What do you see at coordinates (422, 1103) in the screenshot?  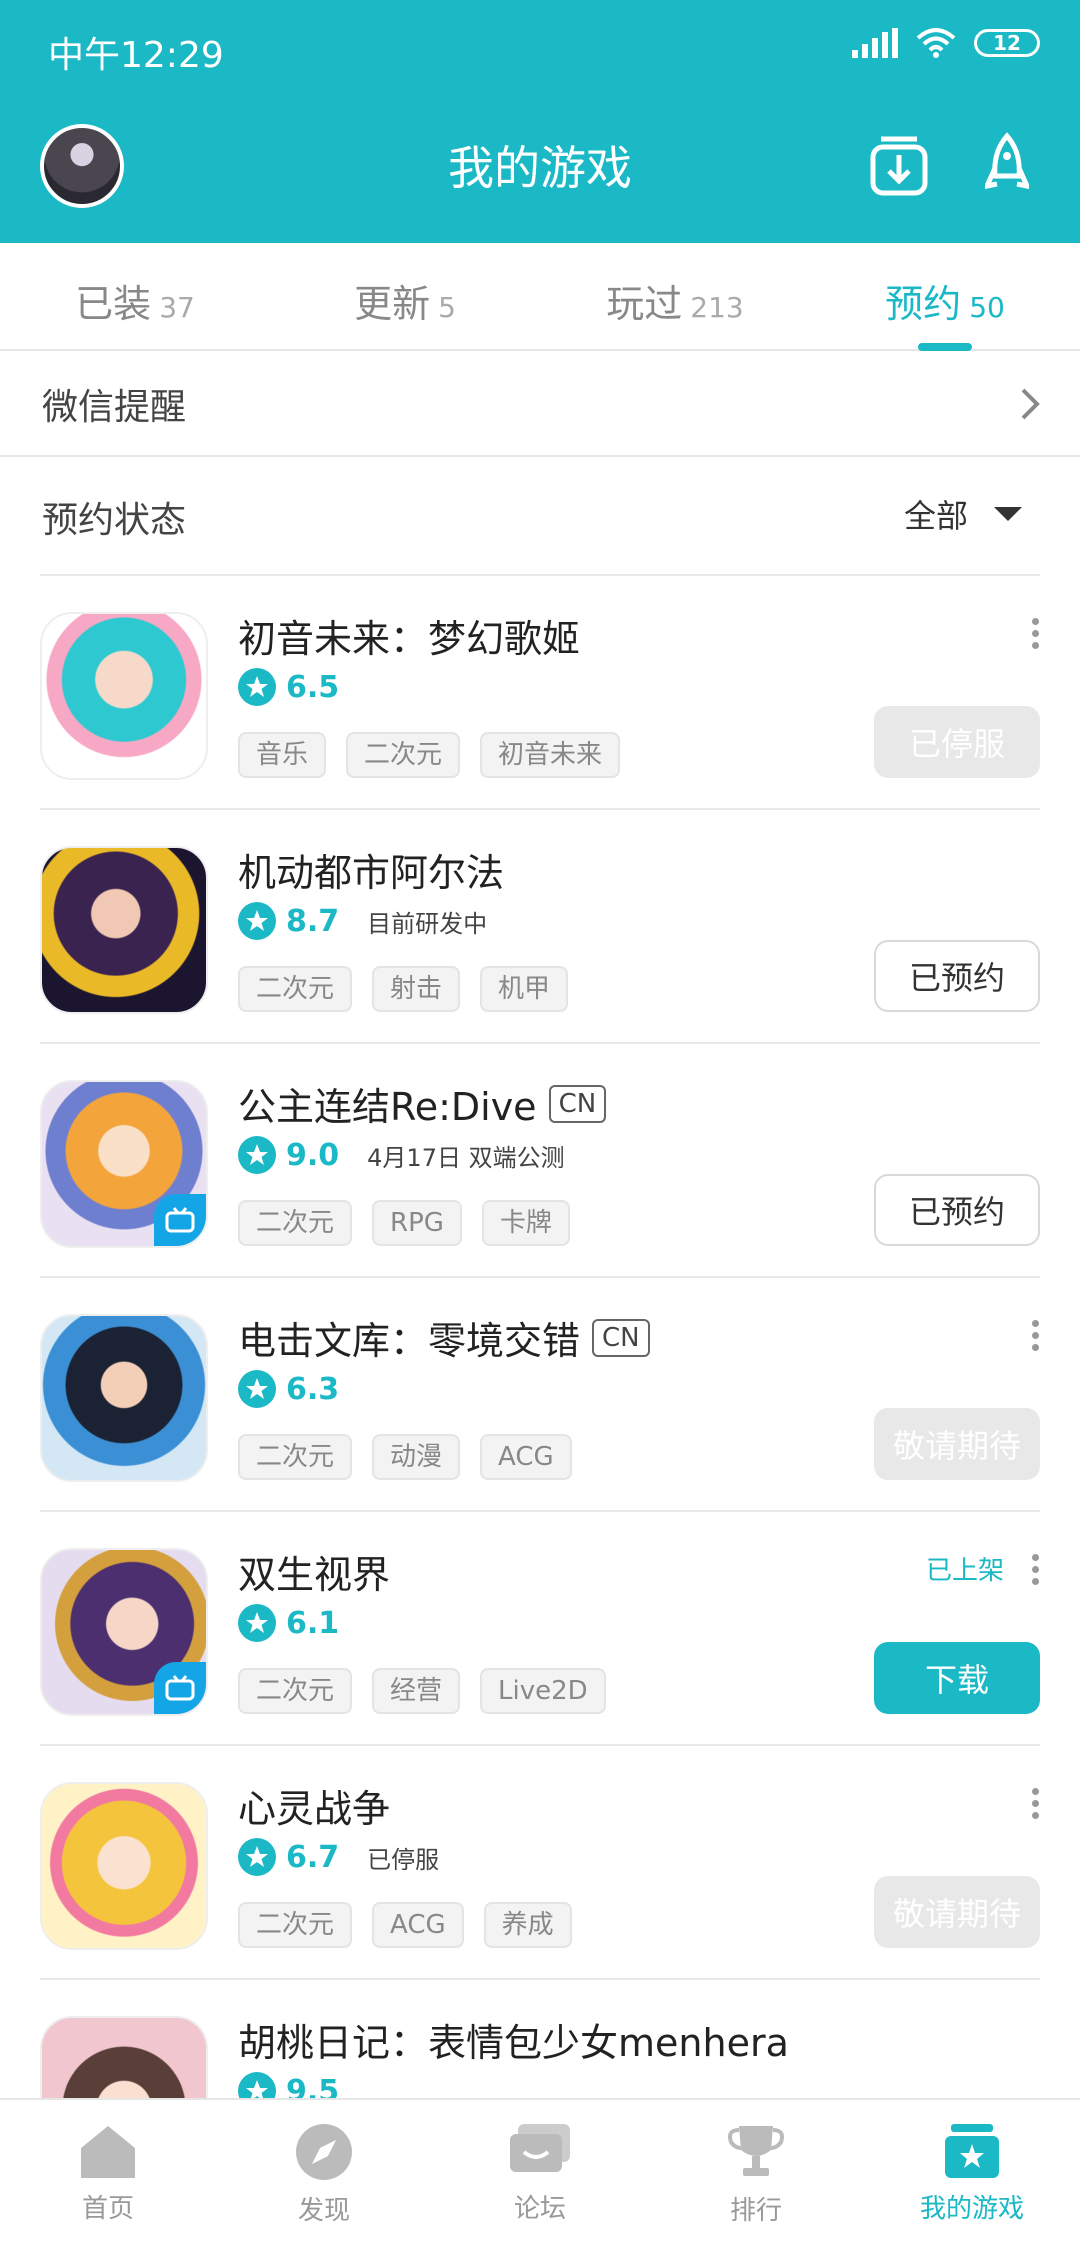 I see `game-title: 公主连结Re:Dive CN` at bounding box center [422, 1103].